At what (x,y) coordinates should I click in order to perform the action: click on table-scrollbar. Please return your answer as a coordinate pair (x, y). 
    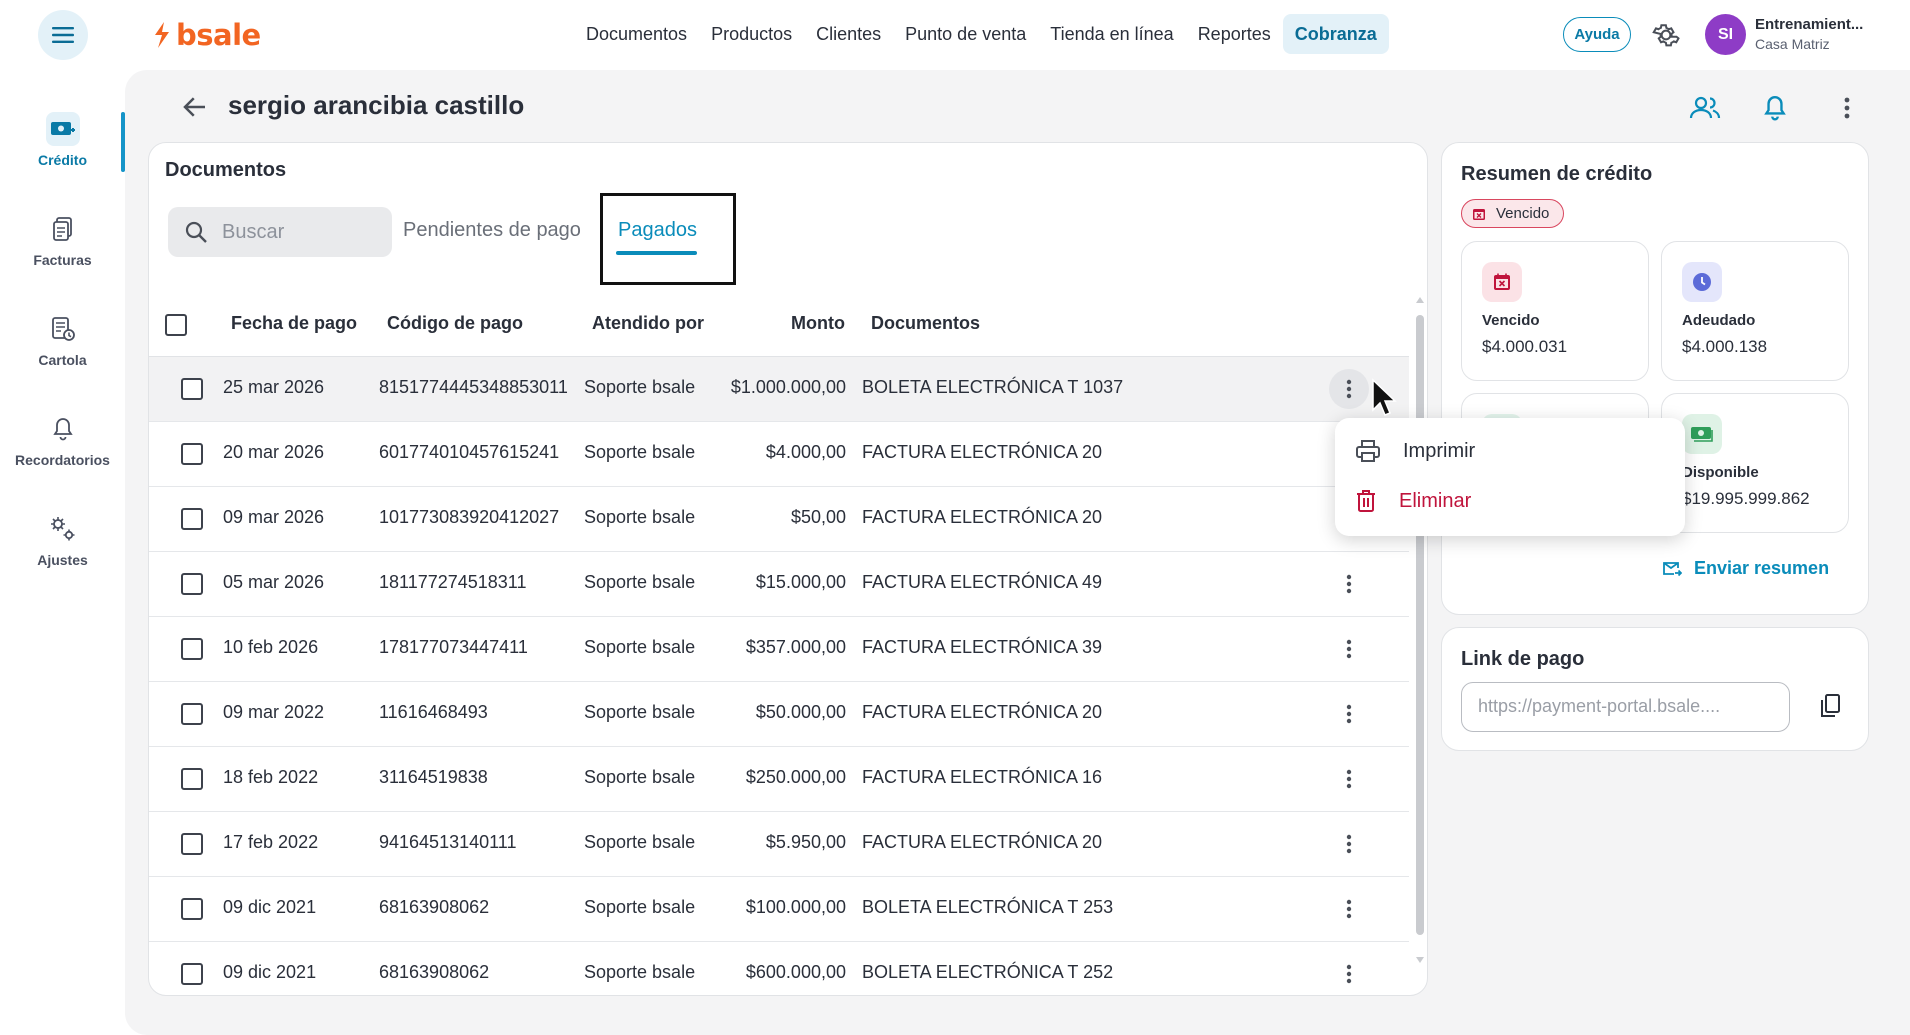
    Looking at the image, I should click on (1420, 638).